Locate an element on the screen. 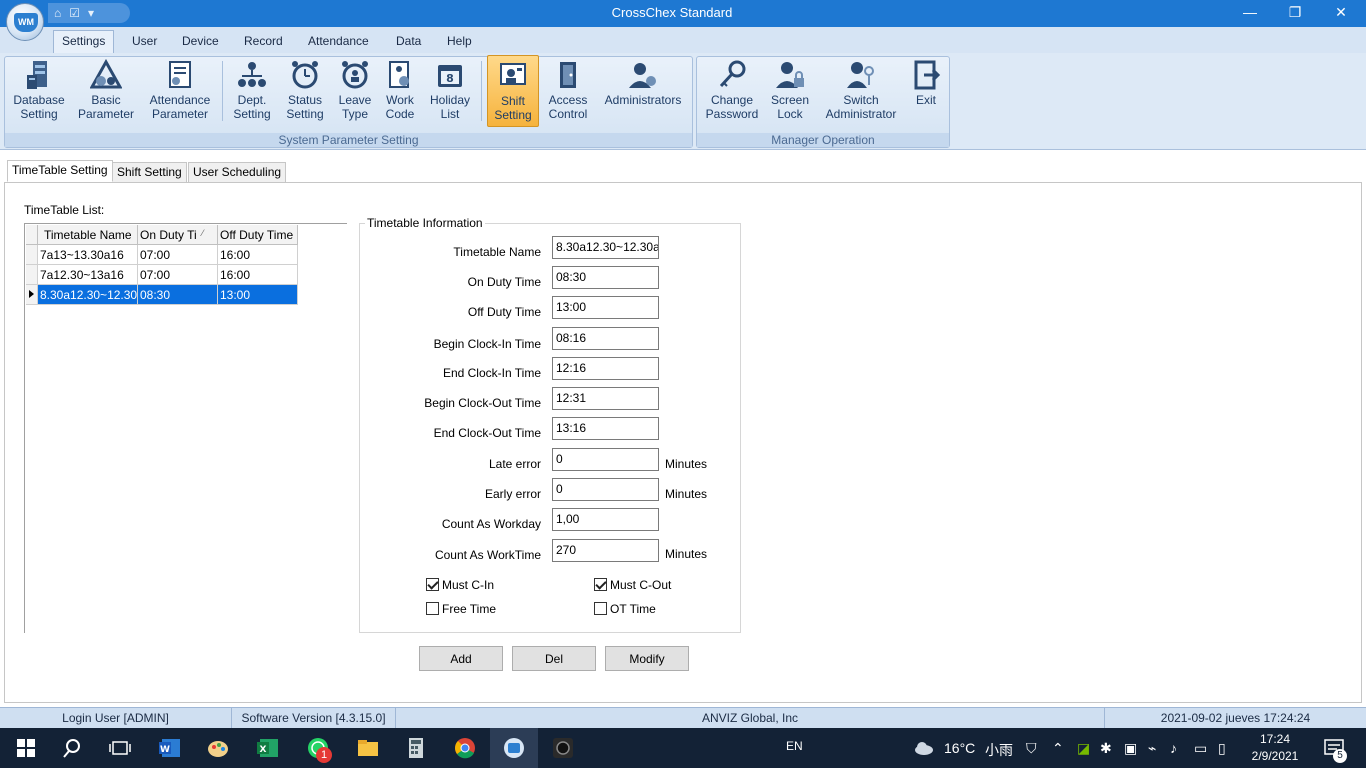  table-row: 7a13~13.30a16 07:00 16:00 is located at coordinates (162, 255).